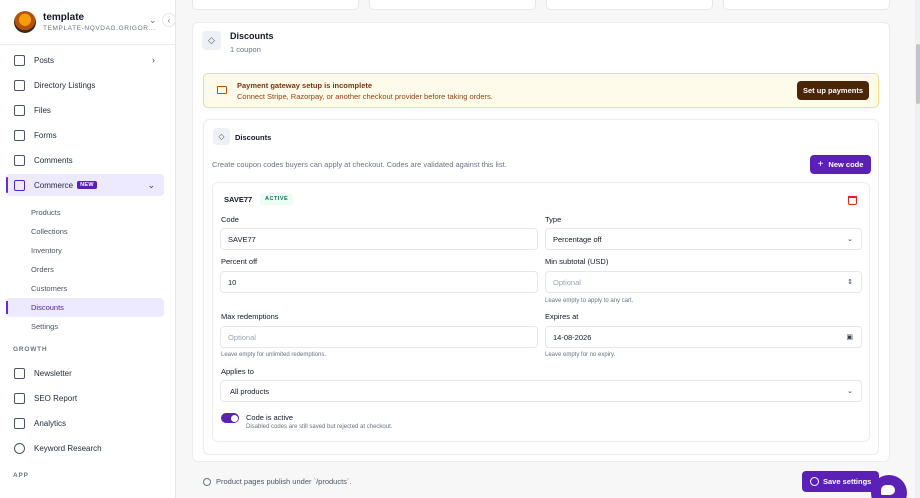 Image resolution: width=920 pixels, height=498 pixels. What do you see at coordinates (237, 371) in the screenshot?
I see `applies-to-label: Applies to` at bounding box center [237, 371].